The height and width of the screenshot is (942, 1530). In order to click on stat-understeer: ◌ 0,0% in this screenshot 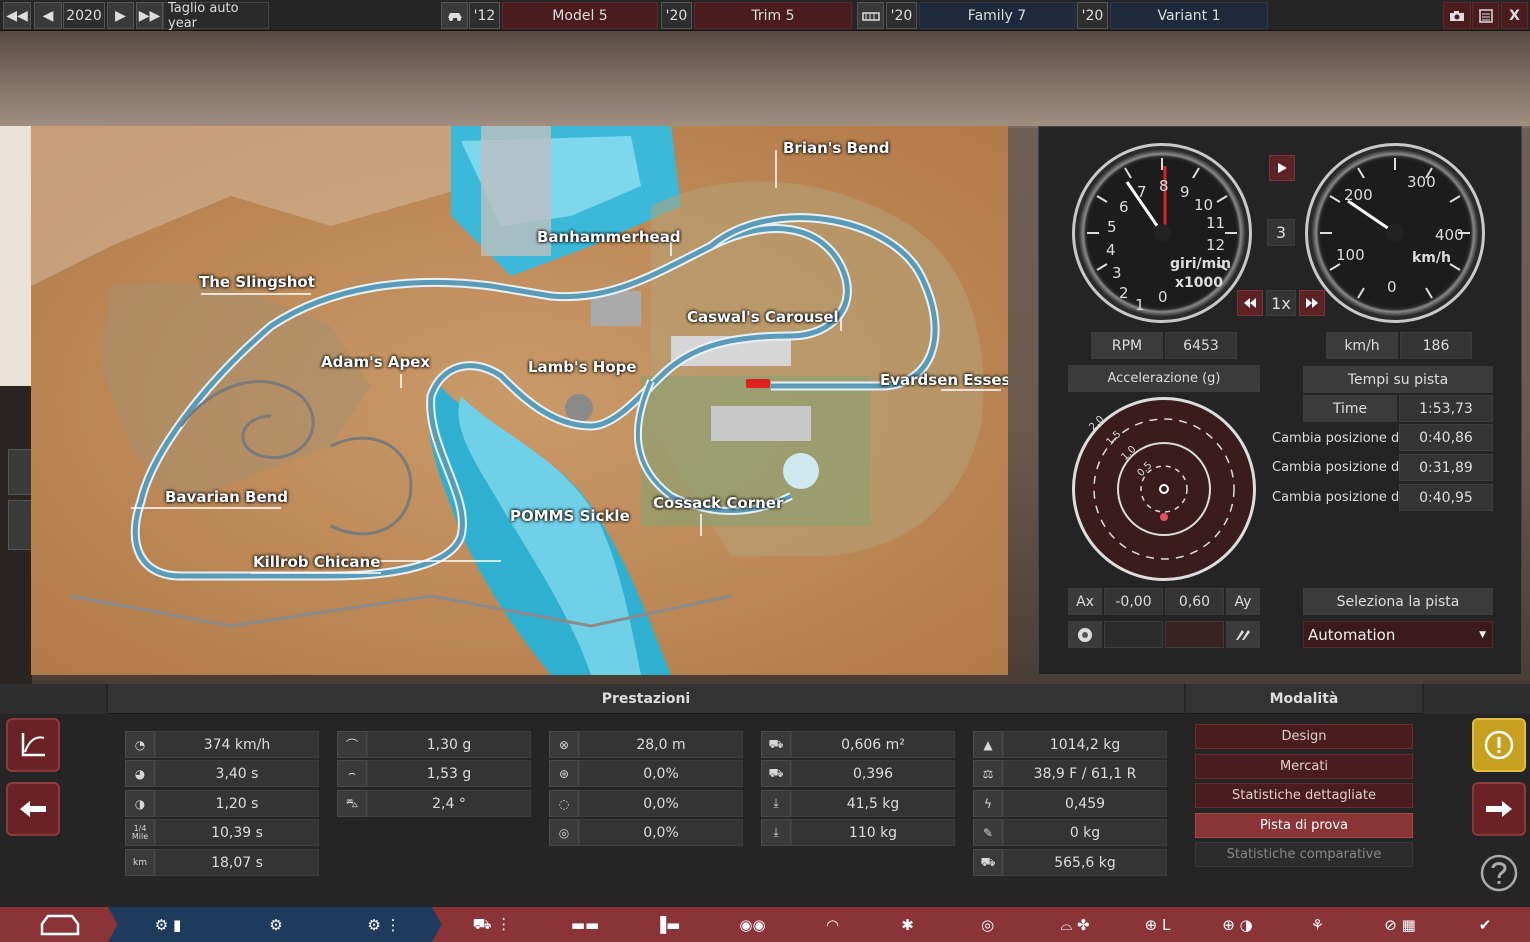, I will do `click(646, 803)`.